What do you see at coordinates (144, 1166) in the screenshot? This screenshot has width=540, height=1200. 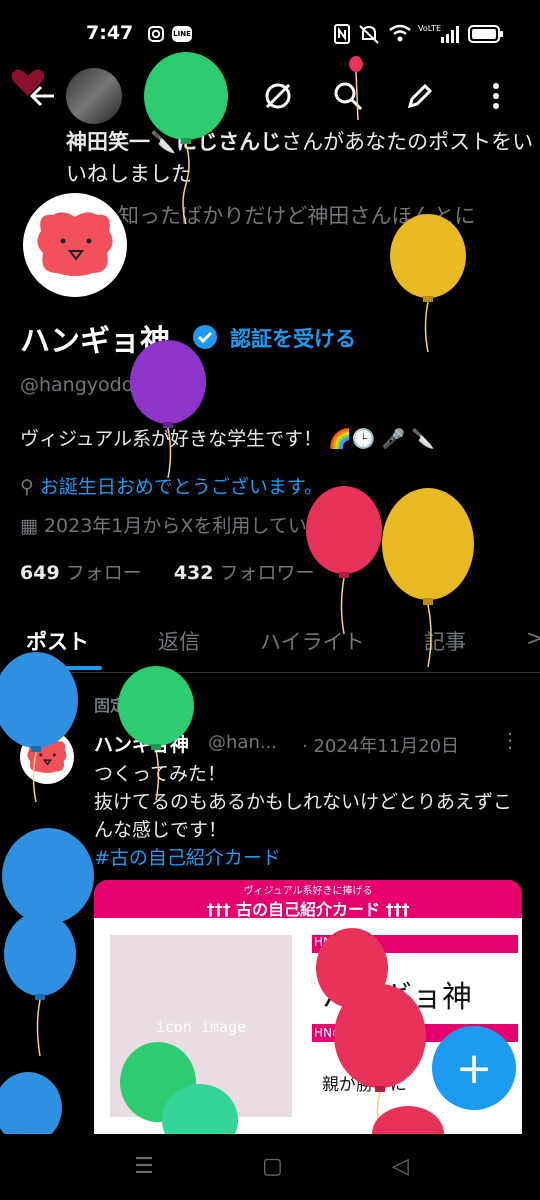 I see `recent-apps-icon: ☰` at bounding box center [144, 1166].